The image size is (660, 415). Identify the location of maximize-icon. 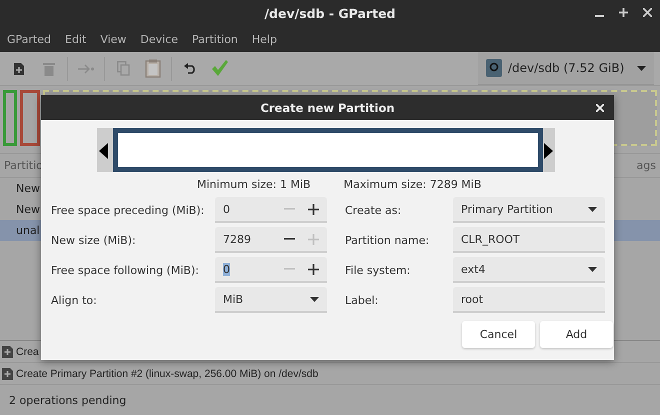
(623, 12).